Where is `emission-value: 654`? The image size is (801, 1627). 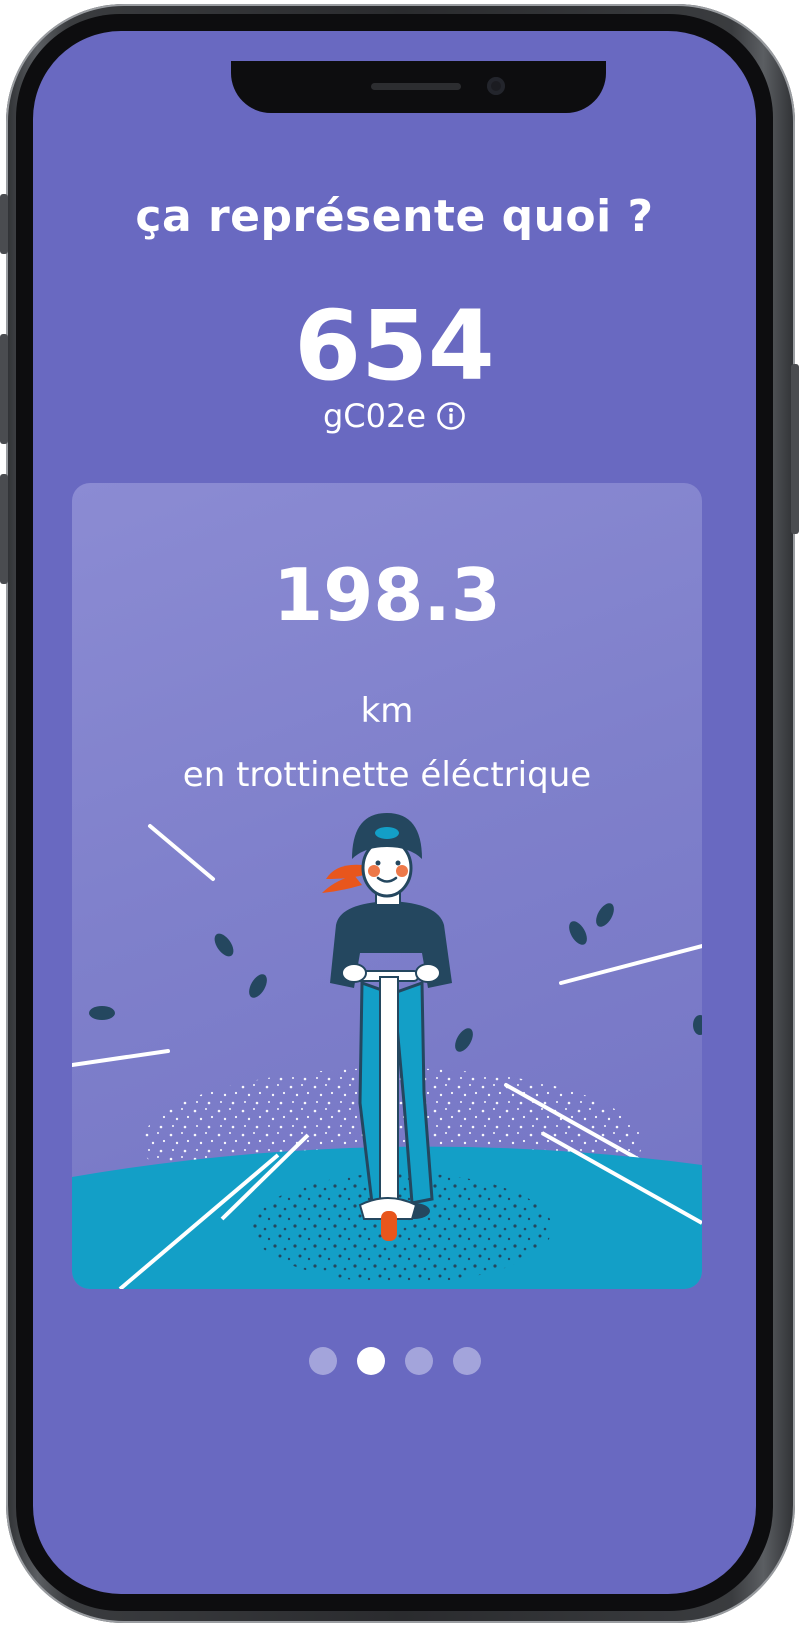
emission-value: 654 is located at coordinates (394, 346).